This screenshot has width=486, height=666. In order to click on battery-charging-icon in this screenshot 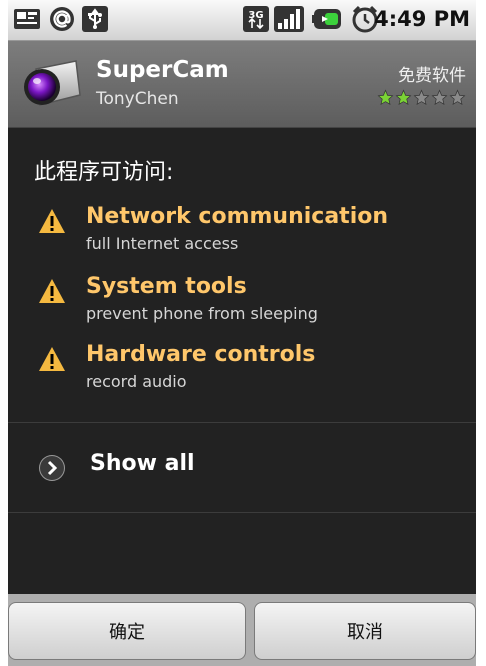, I will do `click(328, 19)`.